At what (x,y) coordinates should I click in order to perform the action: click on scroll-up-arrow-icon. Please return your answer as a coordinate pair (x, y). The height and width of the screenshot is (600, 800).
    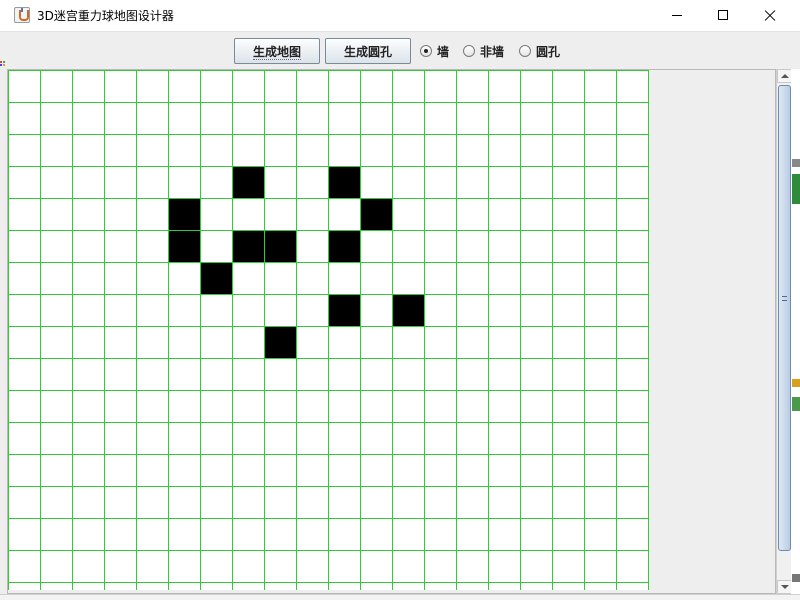
    Looking at the image, I should click on (784, 76).